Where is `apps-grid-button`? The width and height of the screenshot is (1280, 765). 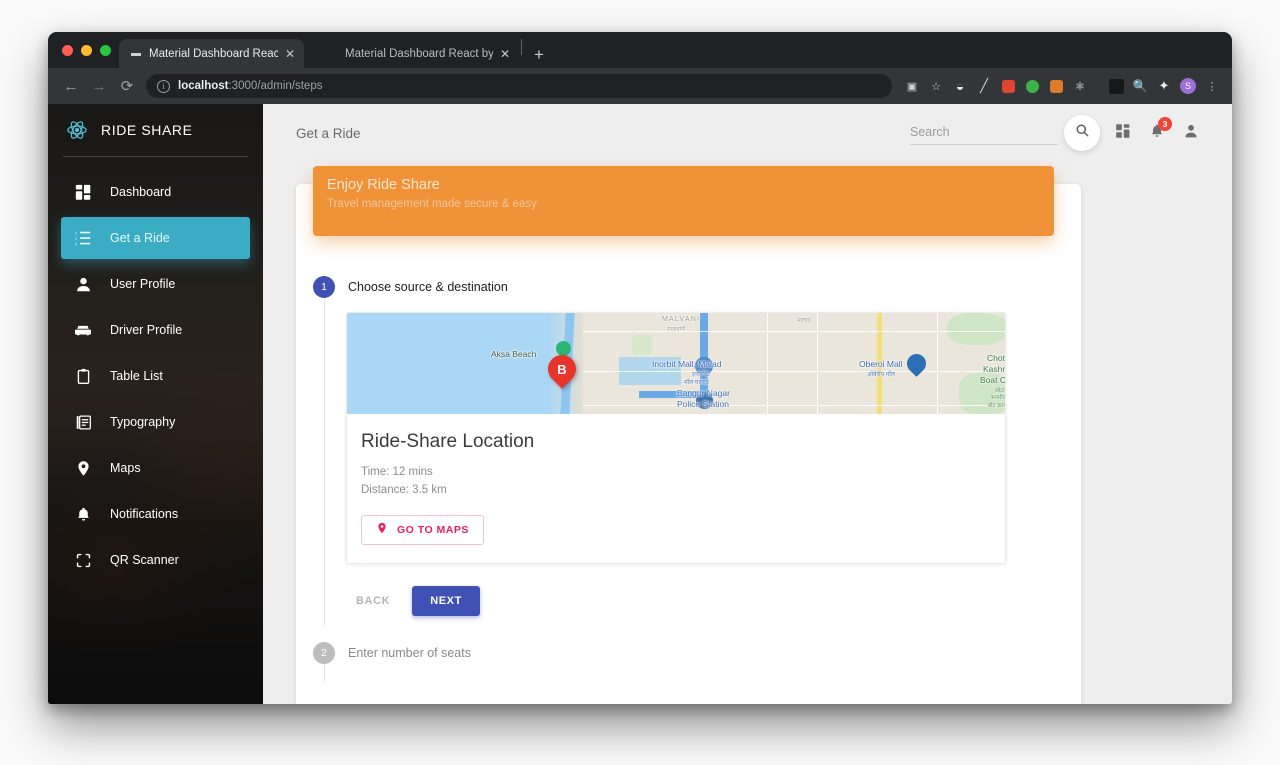 apps-grid-button is located at coordinates (1123, 133).